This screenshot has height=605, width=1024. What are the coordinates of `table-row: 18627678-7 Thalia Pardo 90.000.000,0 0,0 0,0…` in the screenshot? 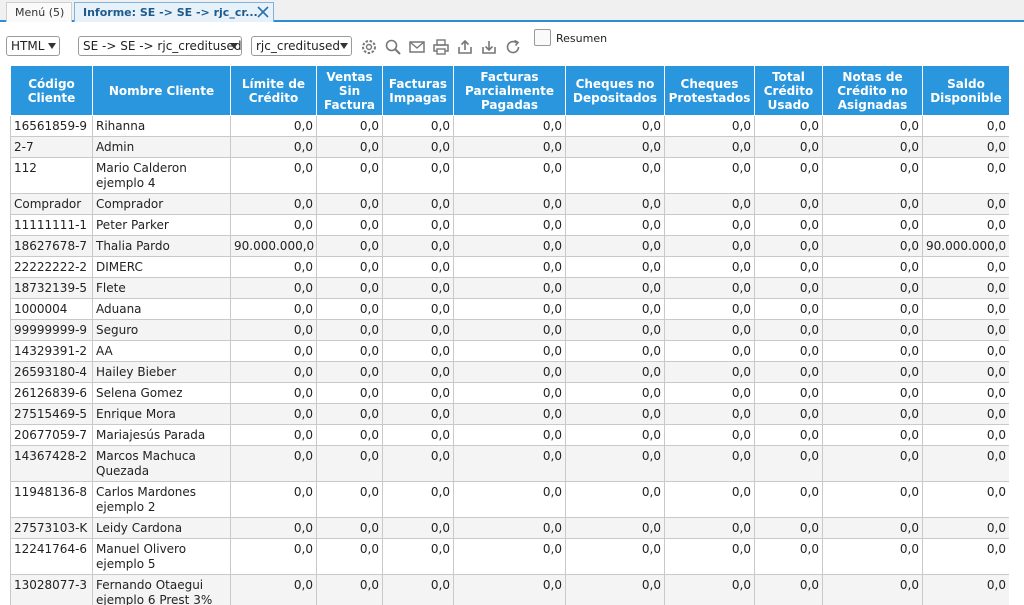 It's located at (509, 246).